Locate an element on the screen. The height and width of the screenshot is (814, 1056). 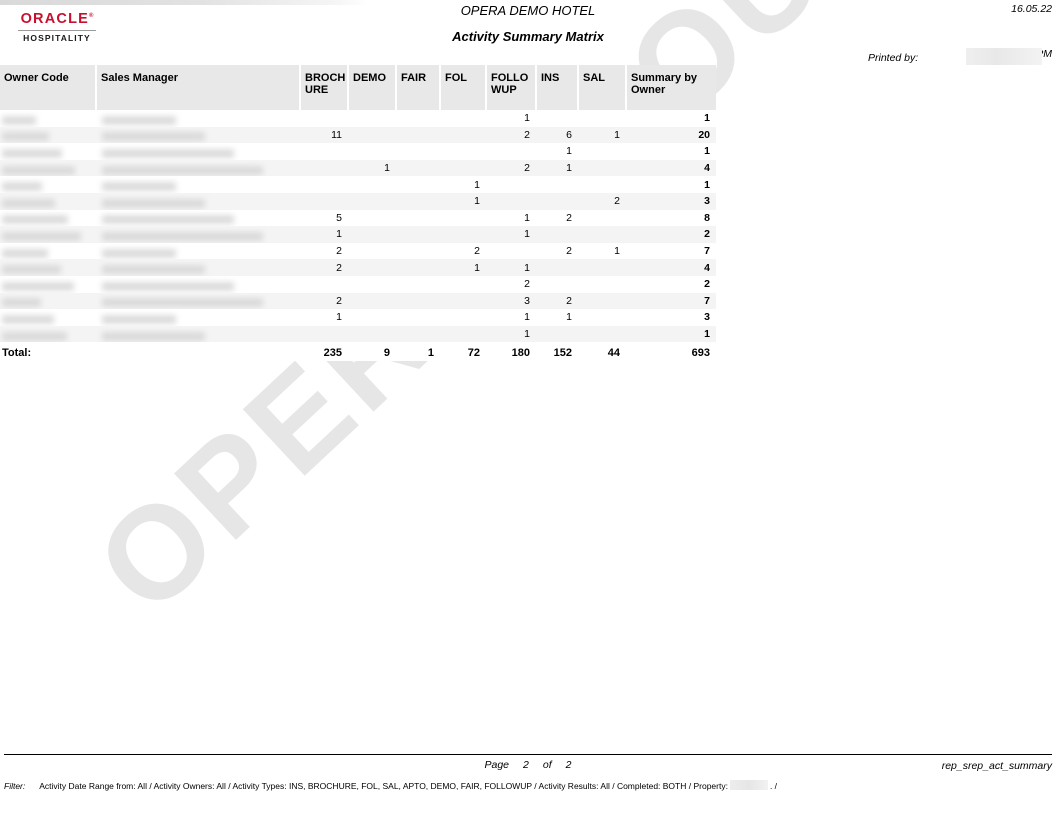
col-followup: FOLLO WUP is located at coordinates (511, 87).